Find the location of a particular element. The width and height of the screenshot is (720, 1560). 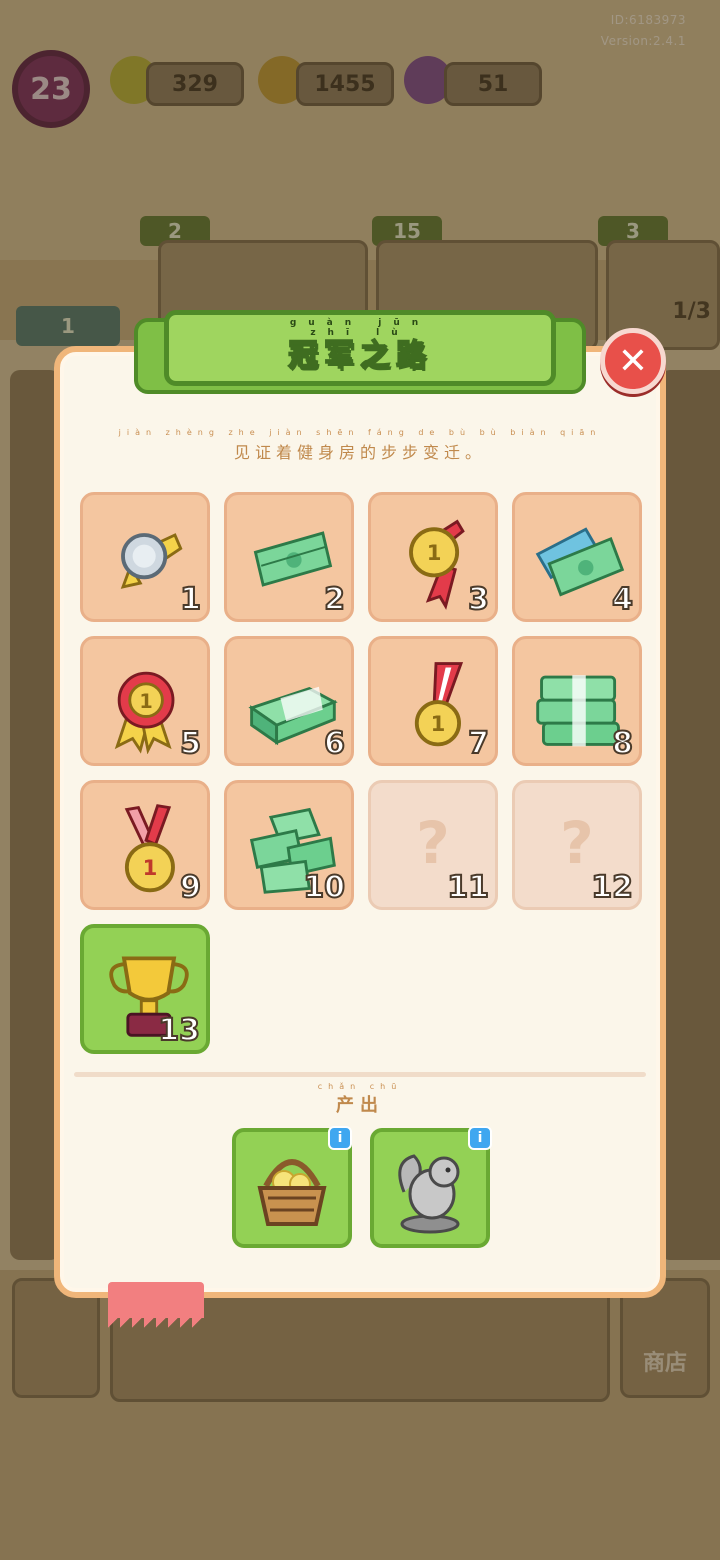

output-label: 产出 is located at coordinates (360, 1105).